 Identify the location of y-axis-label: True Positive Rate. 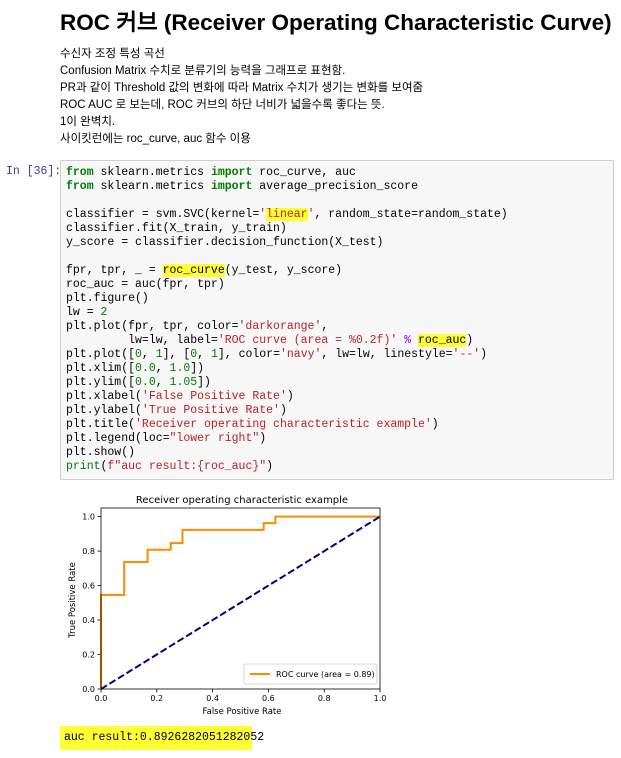
(73, 600).